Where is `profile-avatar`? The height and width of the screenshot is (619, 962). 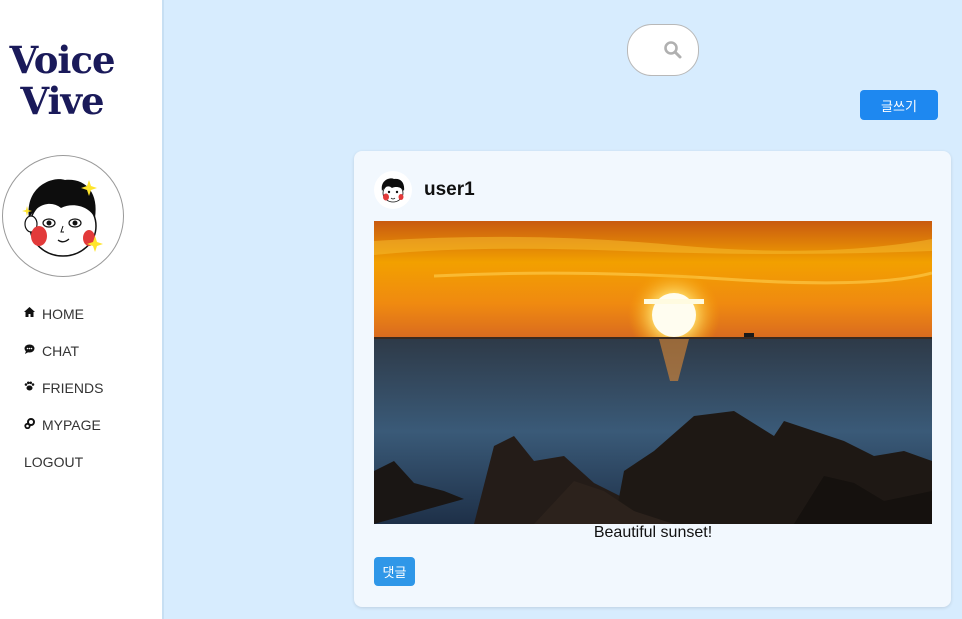
profile-avatar is located at coordinates (63, 216).